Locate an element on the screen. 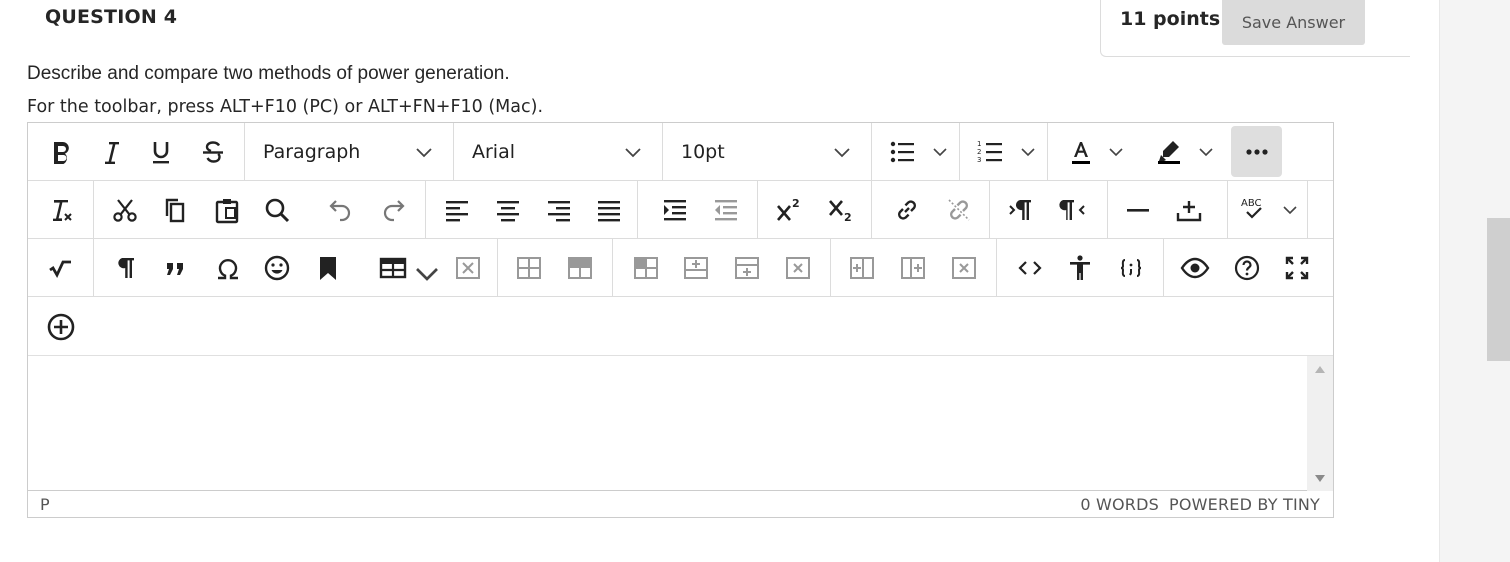  code-group is located at coordinates (1080, 268).